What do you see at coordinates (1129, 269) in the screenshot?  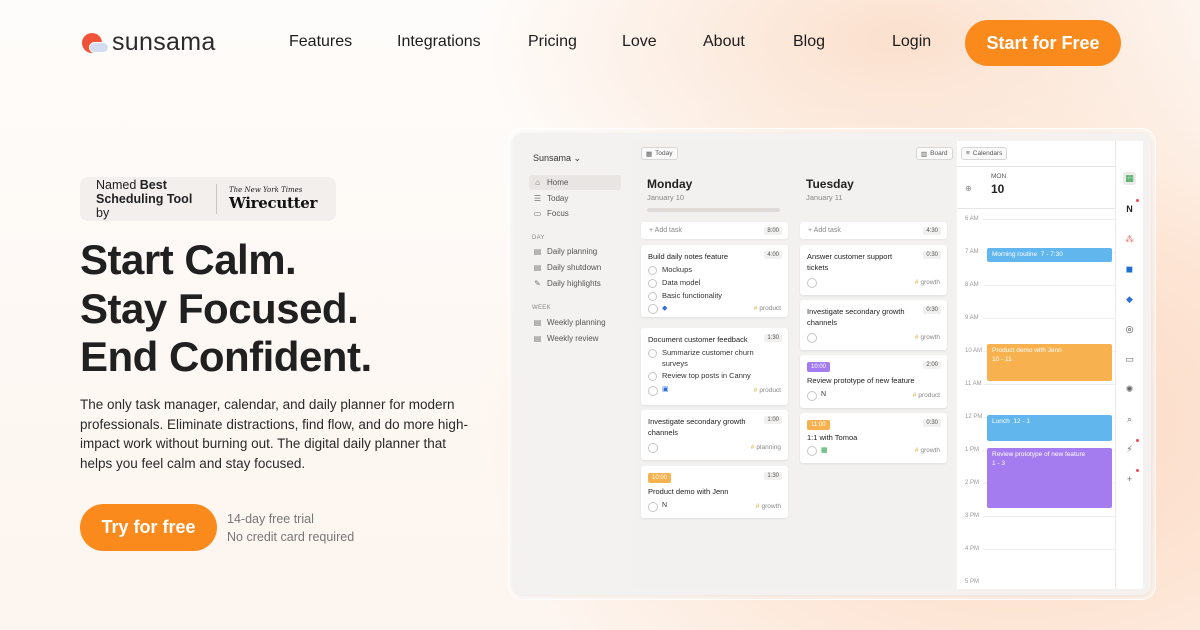 I see `trello-icon: ◼` at bounding box center [1129, 269].